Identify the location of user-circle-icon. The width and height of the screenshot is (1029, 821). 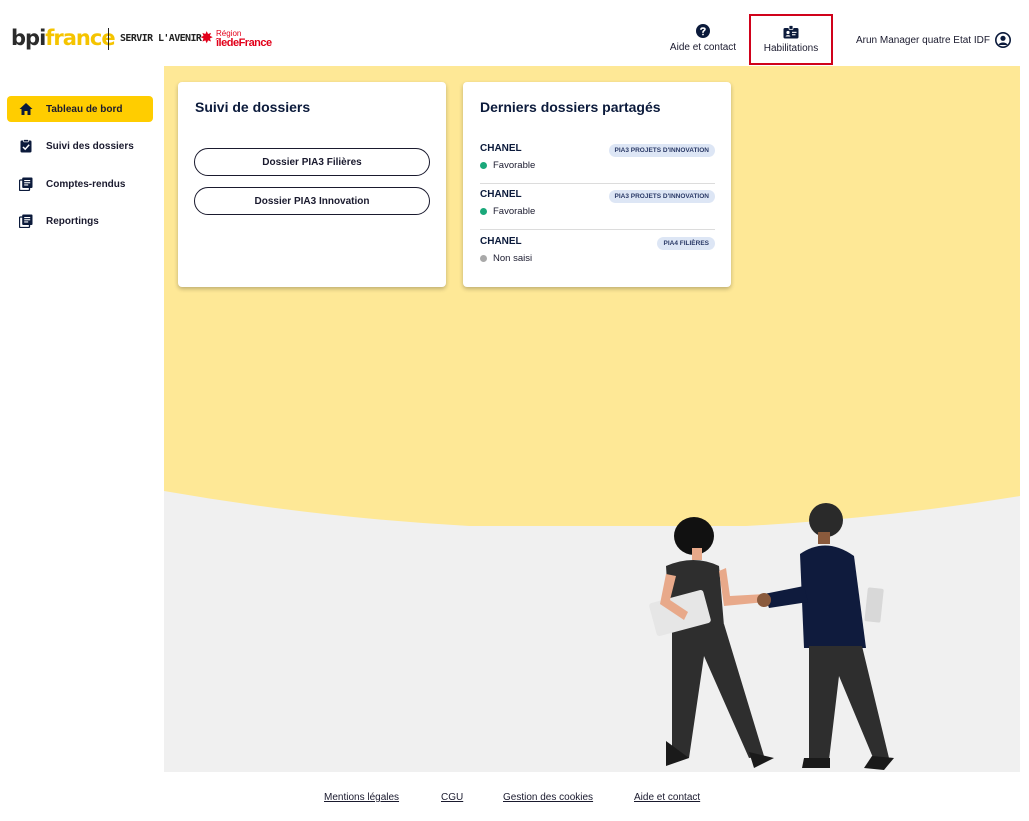
(1002, 40).